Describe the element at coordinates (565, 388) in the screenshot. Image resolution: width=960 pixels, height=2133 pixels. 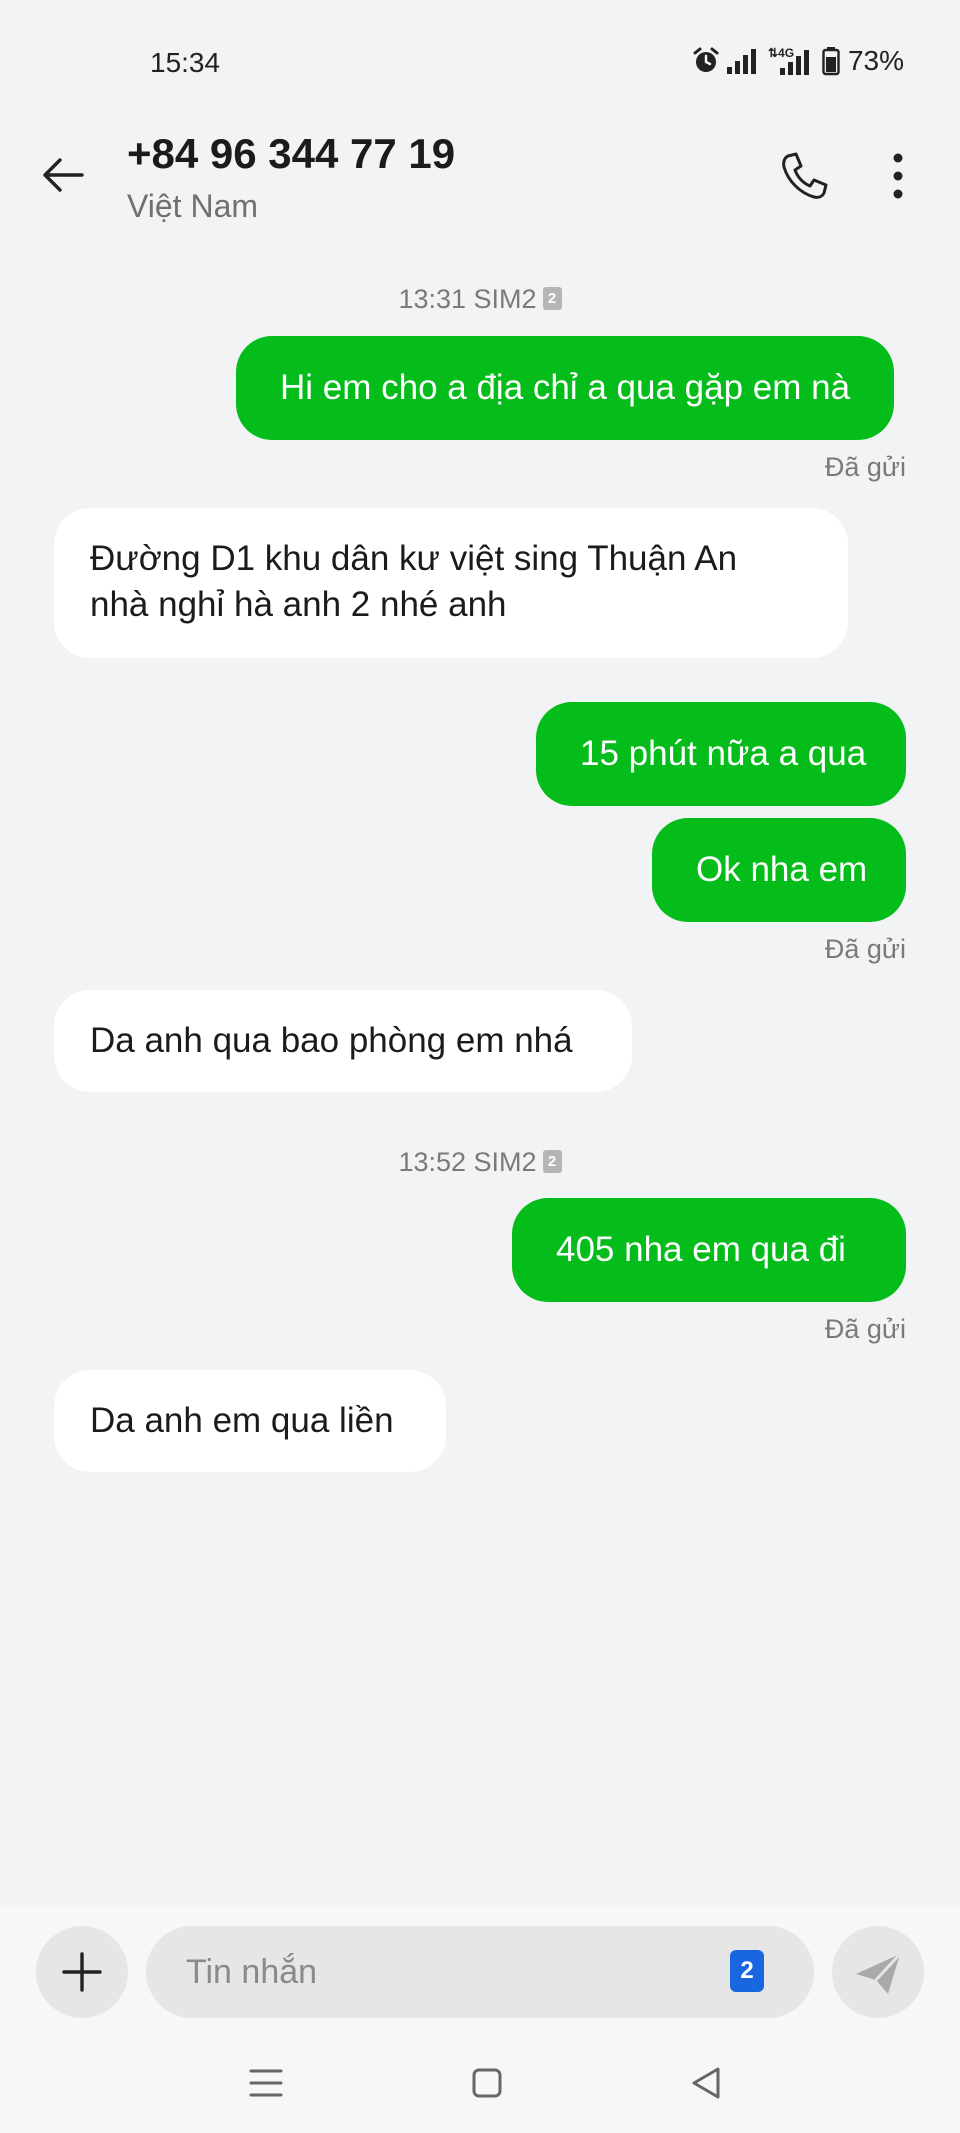
I see `outgoing-message: Hi em cho a địa chỉ a qua gặp em nà` at that location.